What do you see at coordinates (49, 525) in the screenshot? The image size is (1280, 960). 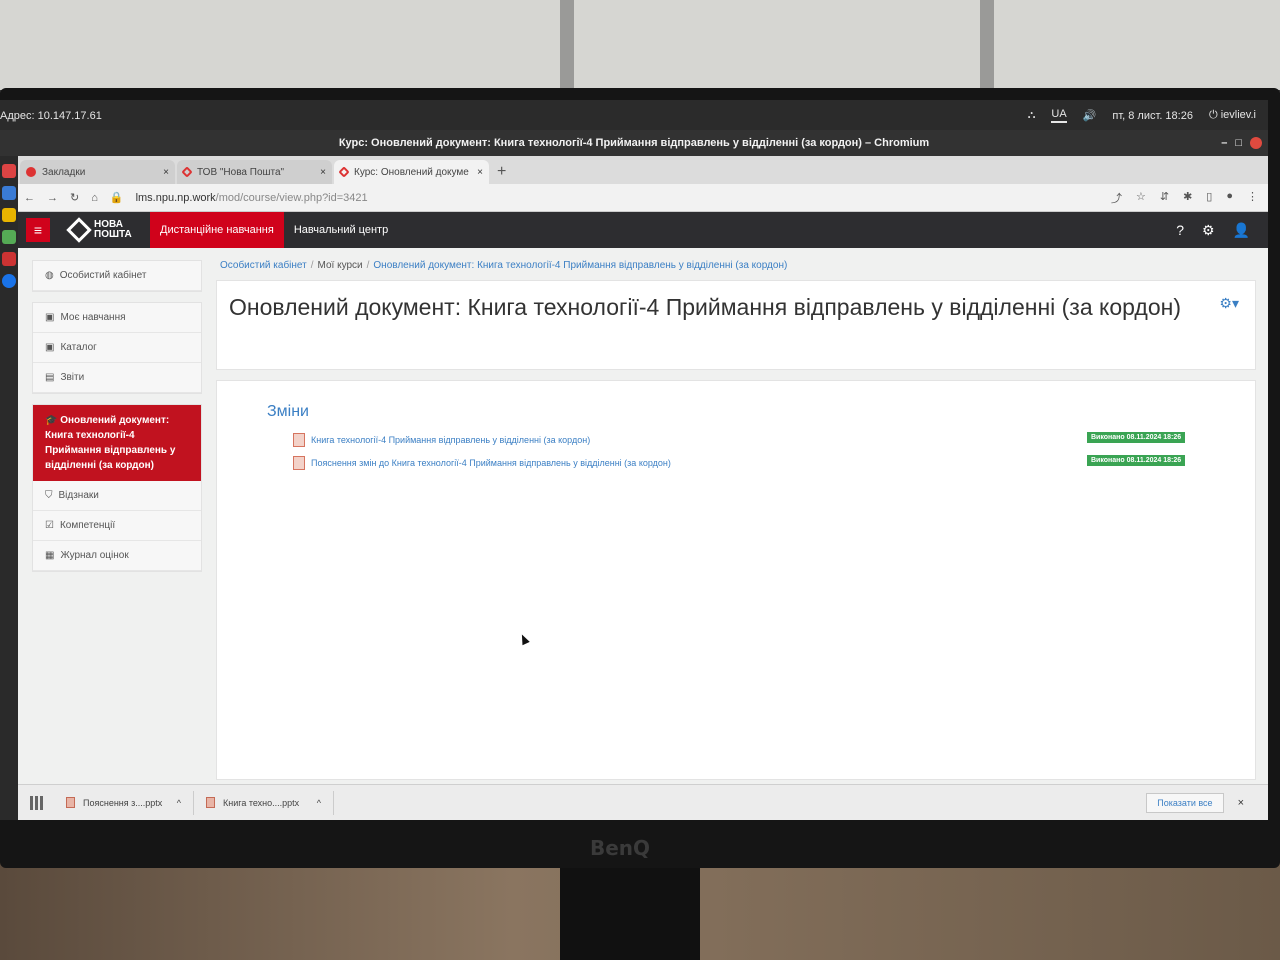 I see `check-icon: ☑` at bounding box center [49, 525].